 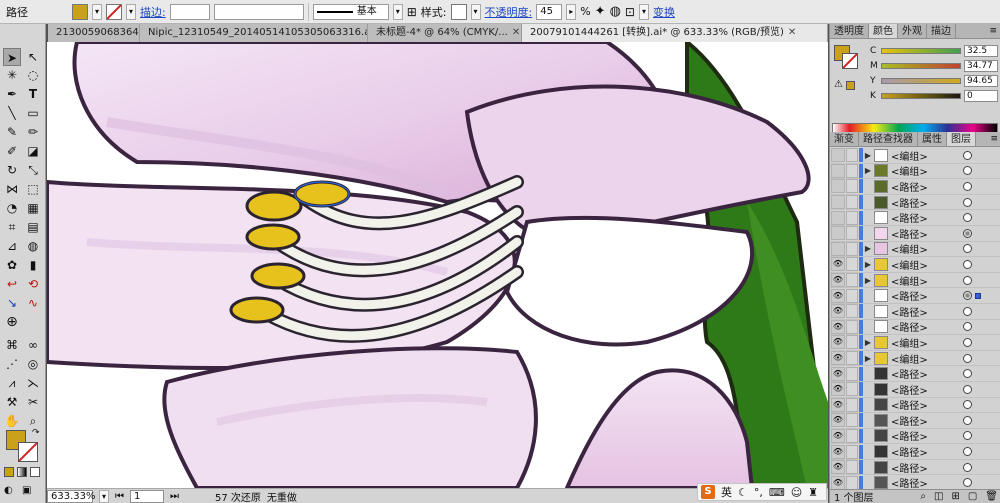 What do you see at coordinates (114, 11) in the screenshot?
I see `stroke-swatch` at bounding box center [114, 11].